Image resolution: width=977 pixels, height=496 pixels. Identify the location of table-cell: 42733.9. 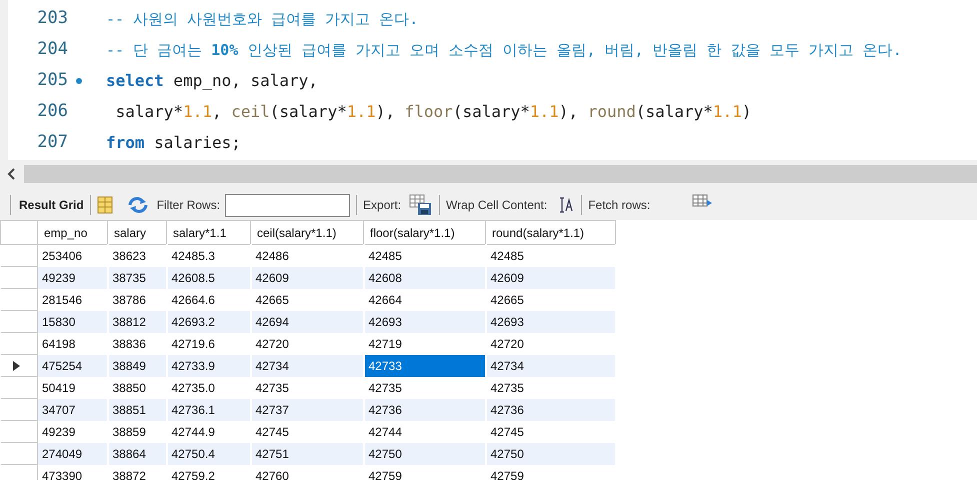
(208, 365).